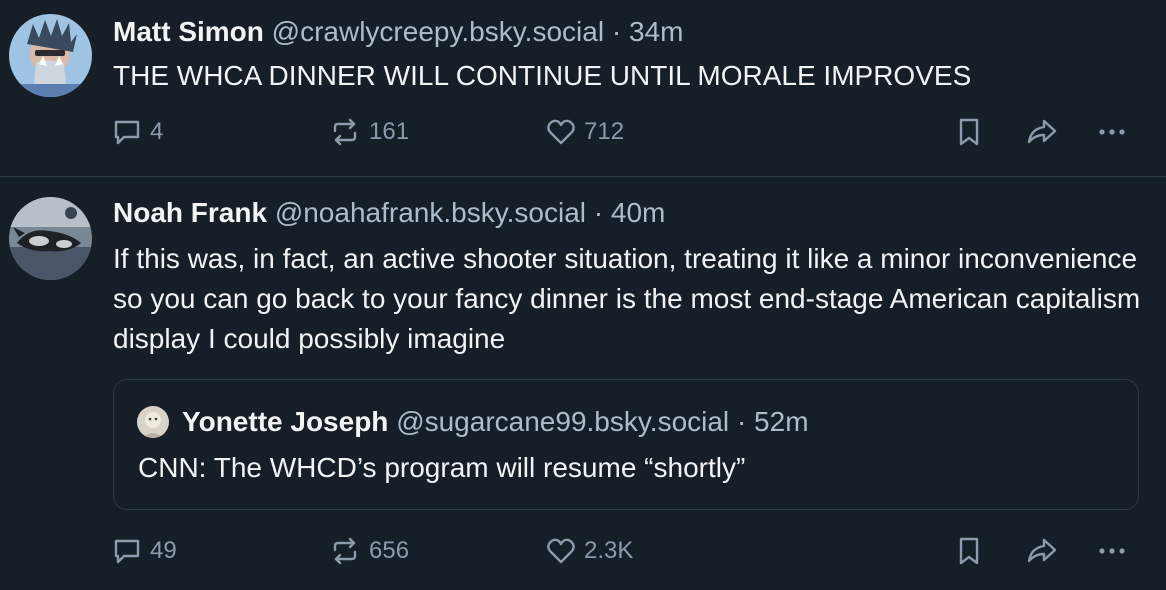  I want to click on reply-count: 49, so click(163, 550).